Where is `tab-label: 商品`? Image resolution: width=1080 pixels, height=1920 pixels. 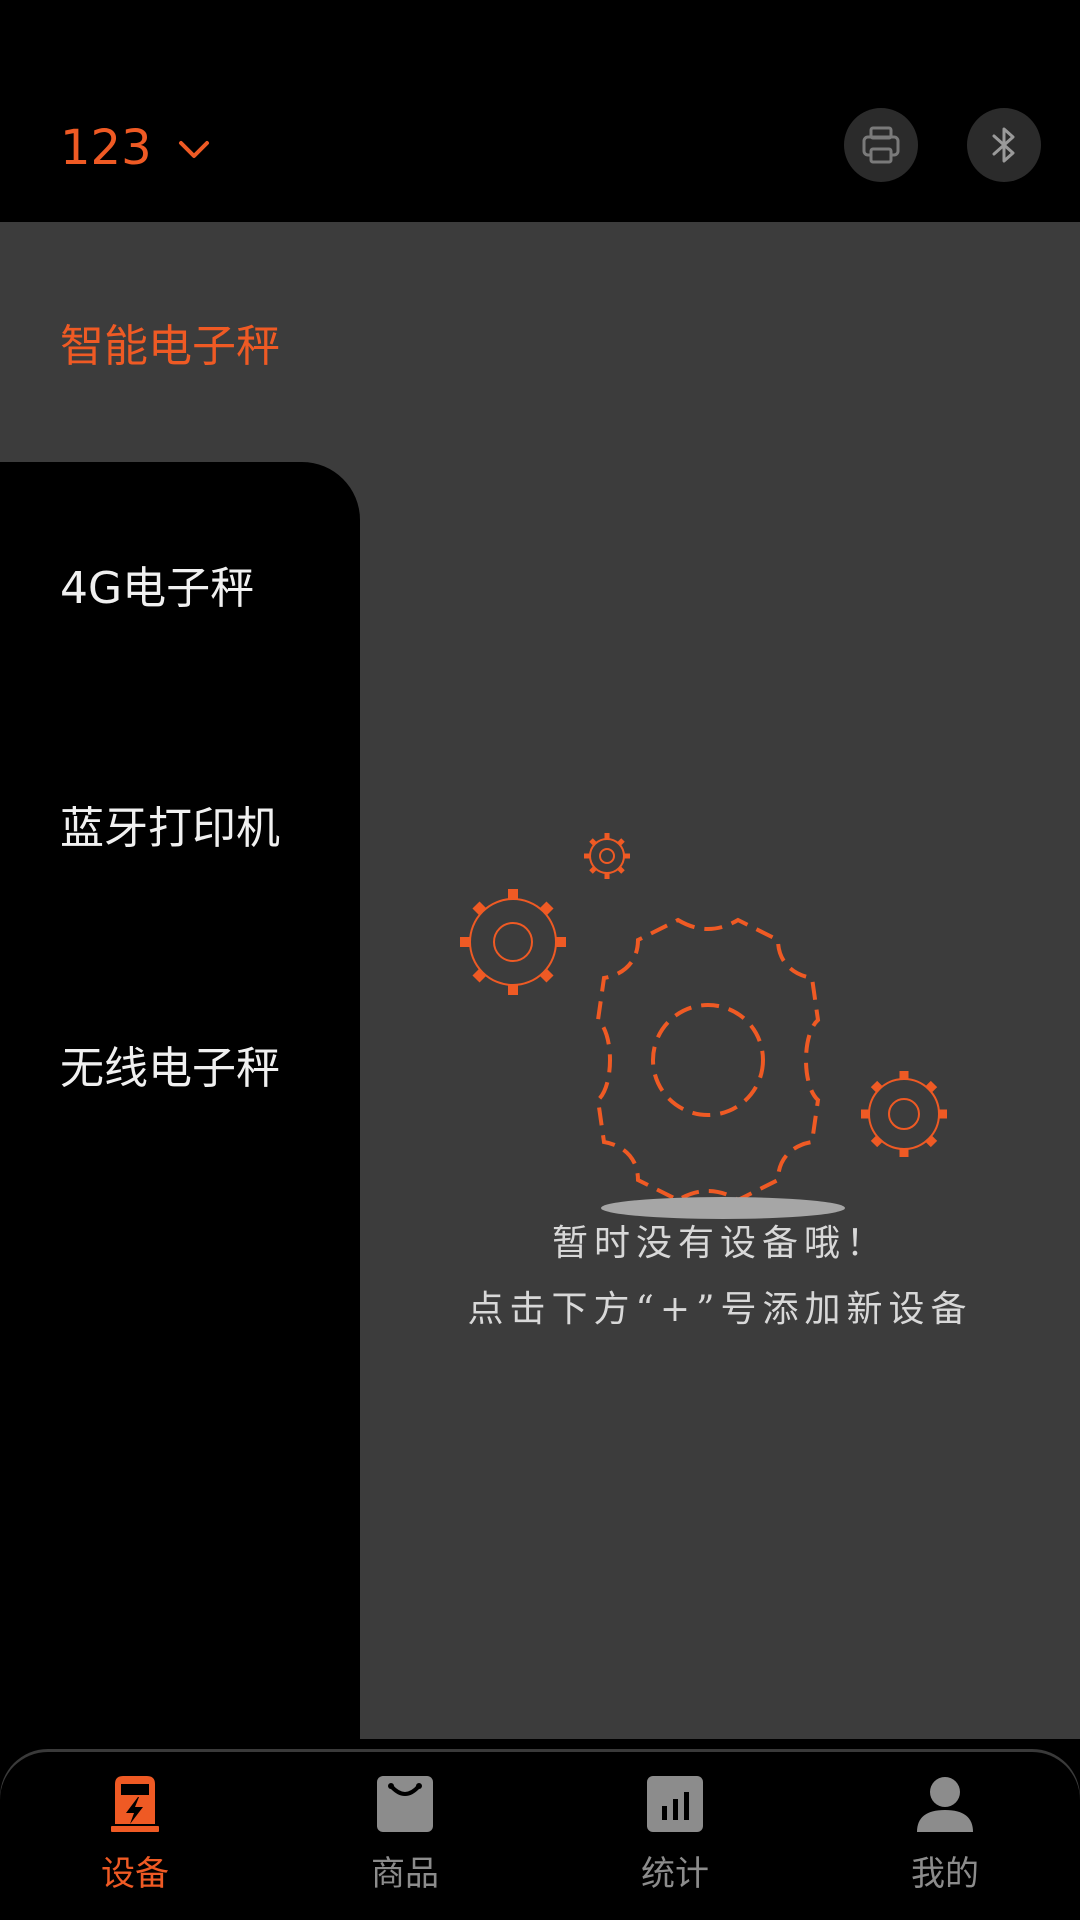
tab-label: 商品 is located at coordinates (405, 1874).